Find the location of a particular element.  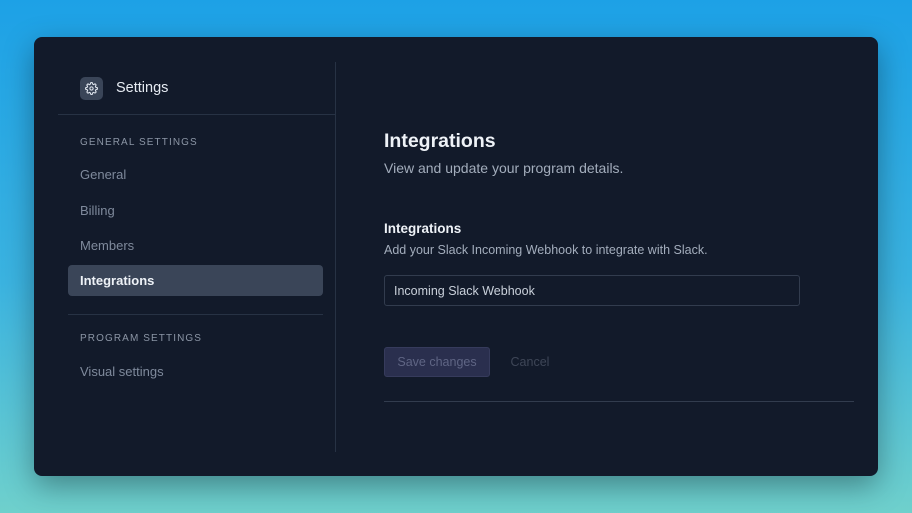

section-label-general: GENERAL SETTINGS is located at coordinates (139, 142).